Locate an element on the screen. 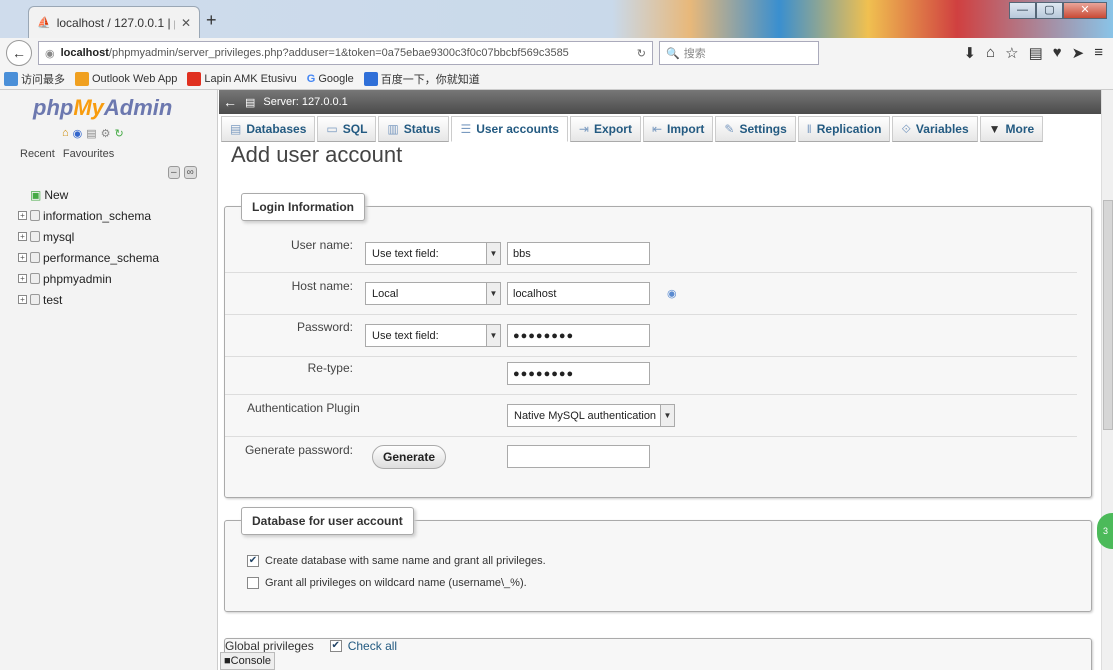 The width and height of the screenshot is (1113, 670). download-icon: ⬇ is located at coordinates (969, 53).